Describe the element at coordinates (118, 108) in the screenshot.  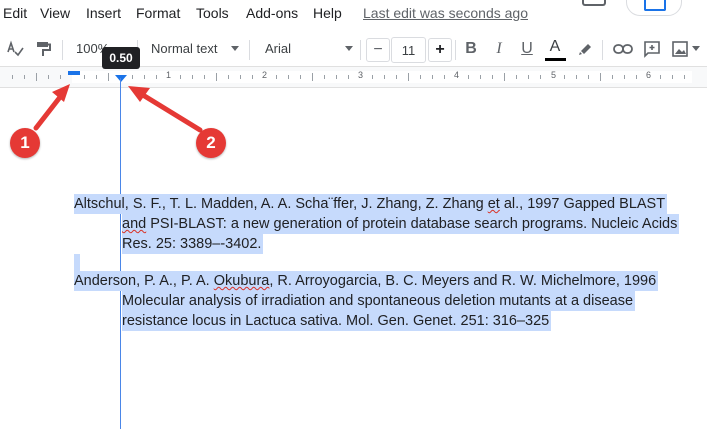
I see `annotation-arrows` at that location.